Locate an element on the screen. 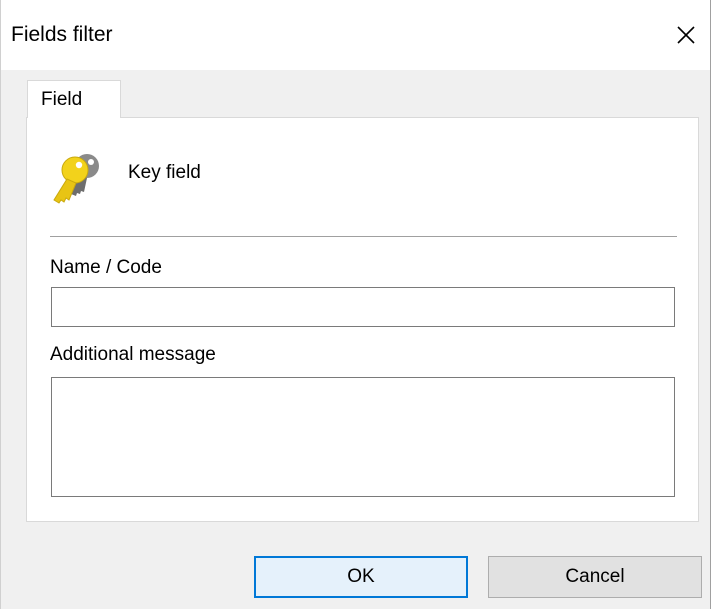 The image size is (713, 609). title-bar: Fields filter is located at coordinates (355, 35).